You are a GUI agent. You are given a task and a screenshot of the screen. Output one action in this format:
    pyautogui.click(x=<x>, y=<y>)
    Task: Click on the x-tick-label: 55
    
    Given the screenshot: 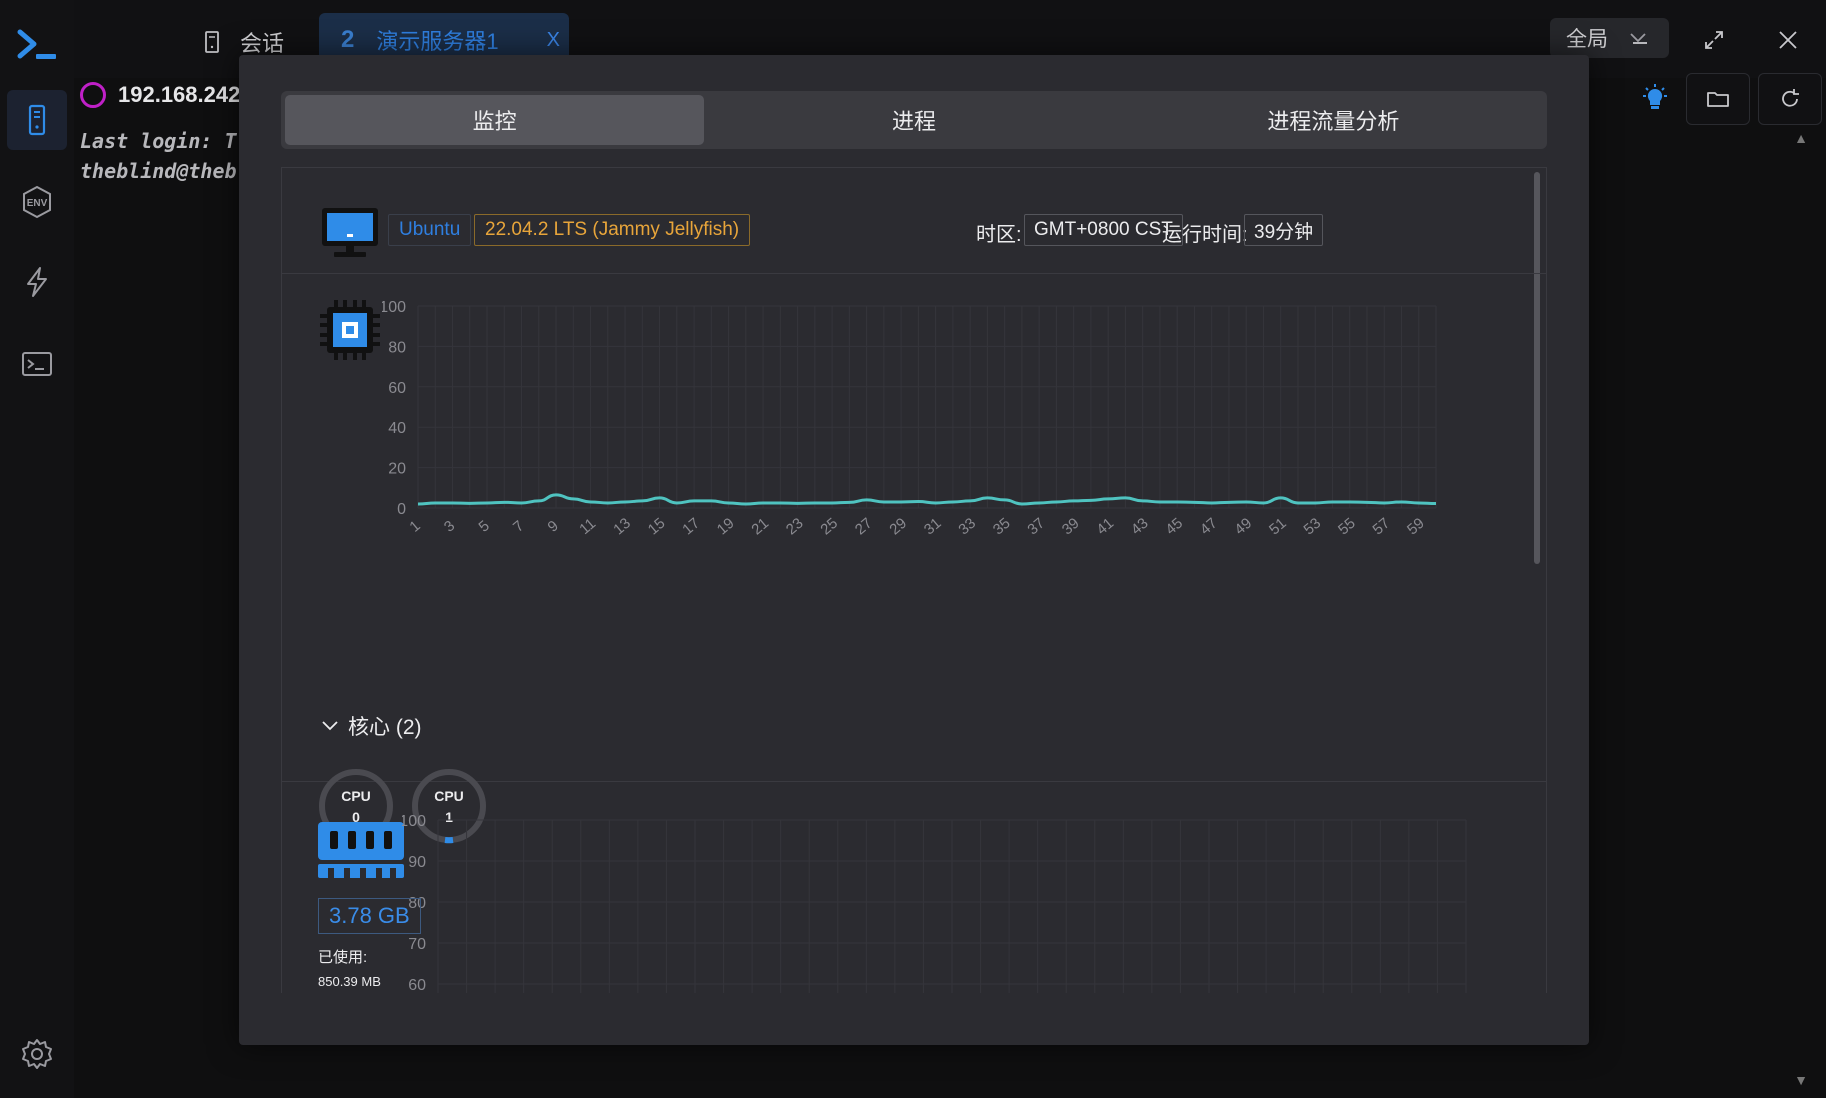 What is the action you would take?
    pyautogui.click(x=1347, y=527)
    